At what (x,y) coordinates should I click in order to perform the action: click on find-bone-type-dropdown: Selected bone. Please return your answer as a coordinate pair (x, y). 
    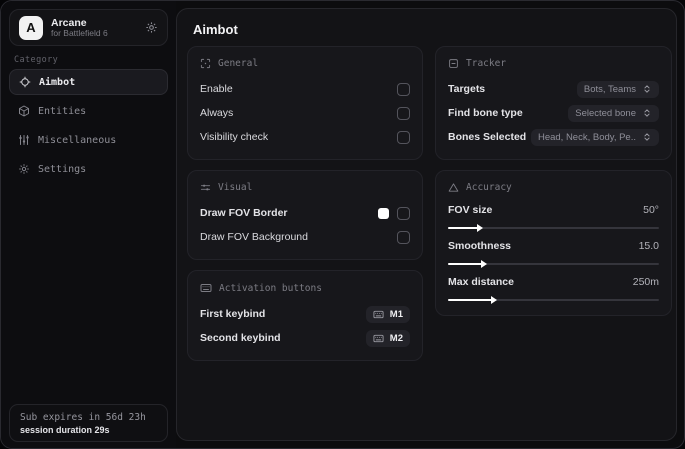
    Looking at the image, I should click on (613, 113).